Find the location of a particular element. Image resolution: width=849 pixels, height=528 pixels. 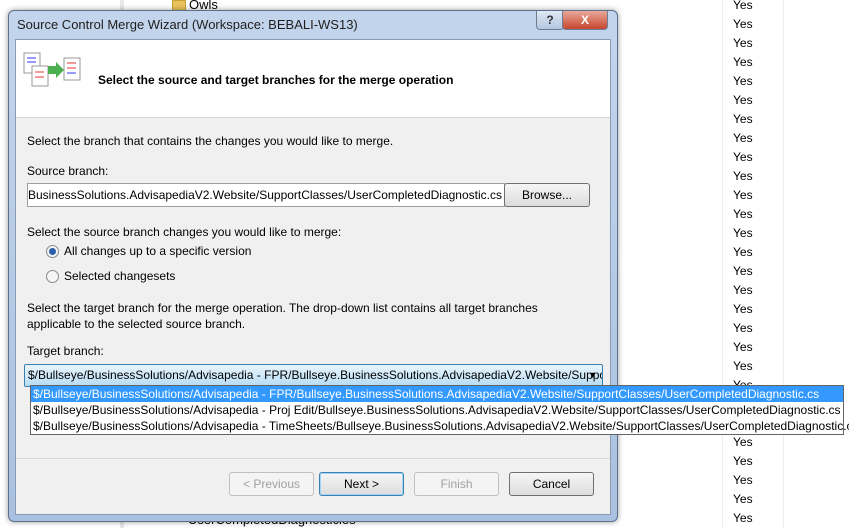

target-branch-label: Target branch: is located at coordinates (65, 351).